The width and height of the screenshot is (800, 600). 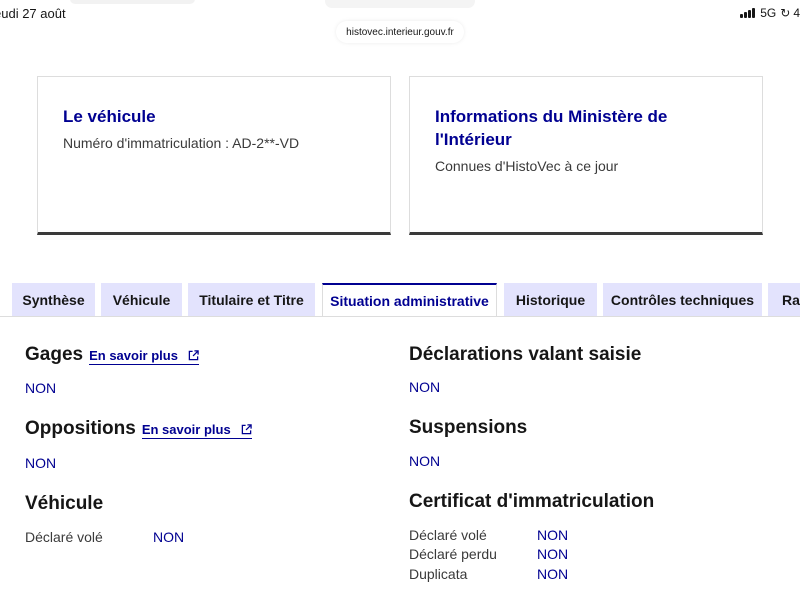 What do you see at coordinates (41, 463) in the screenshot?
I see `oppositions-value: NON` at bounding box center [41, 463].